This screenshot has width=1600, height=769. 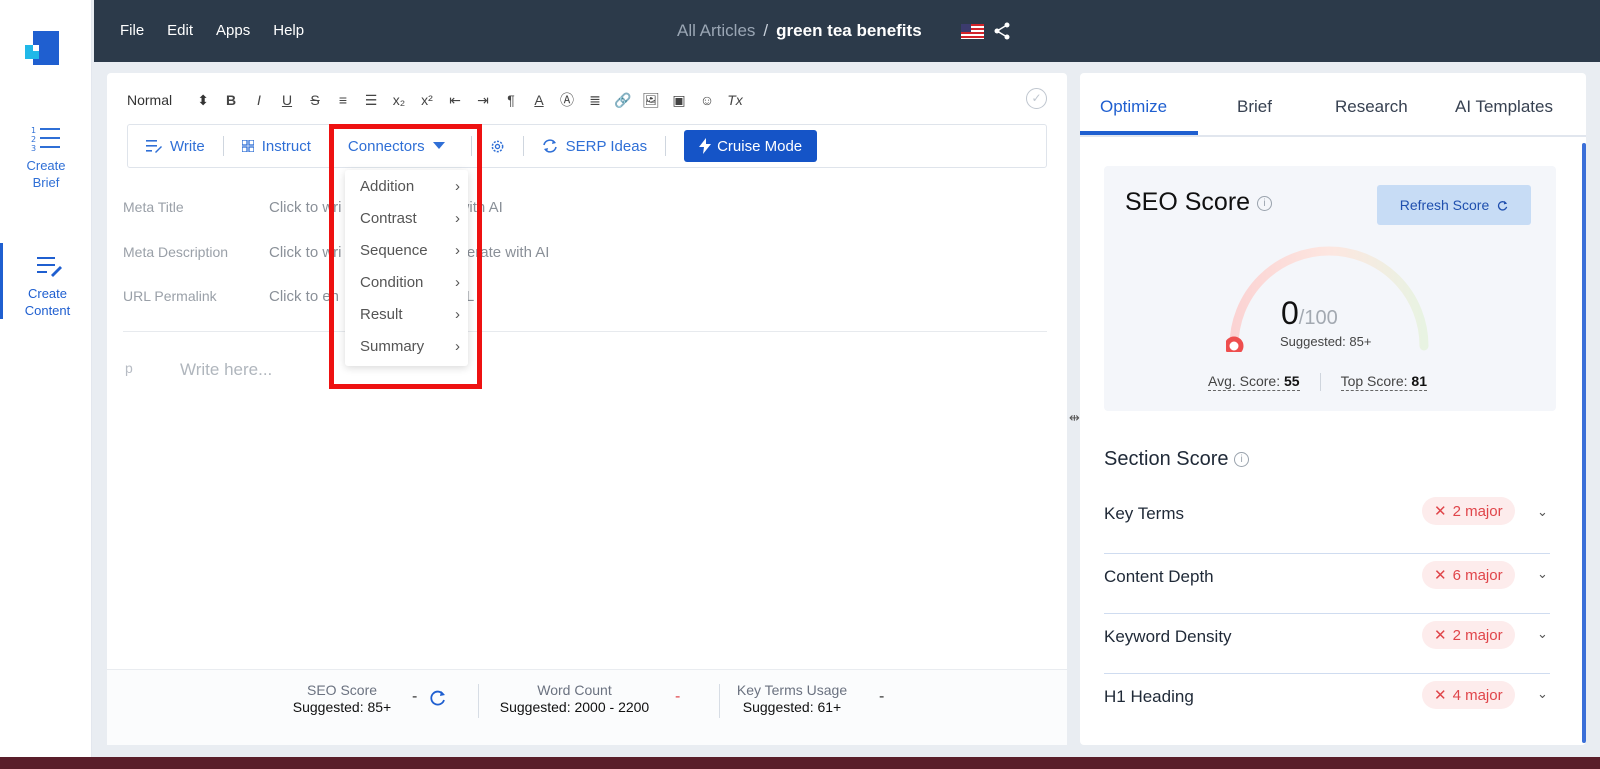 I want to click on breadcrumb: All Articles / green tea benefits, so click(x=799, y=31).